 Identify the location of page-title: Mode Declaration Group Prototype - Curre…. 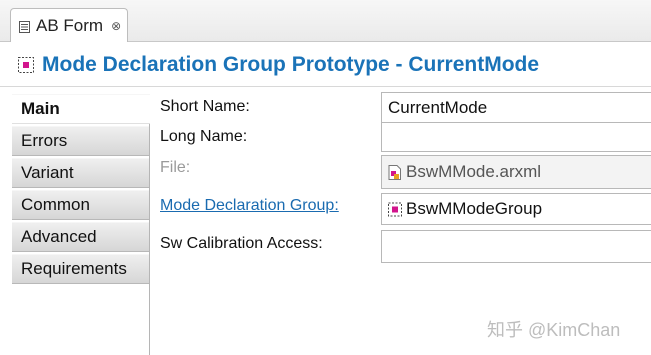
(291, 64).